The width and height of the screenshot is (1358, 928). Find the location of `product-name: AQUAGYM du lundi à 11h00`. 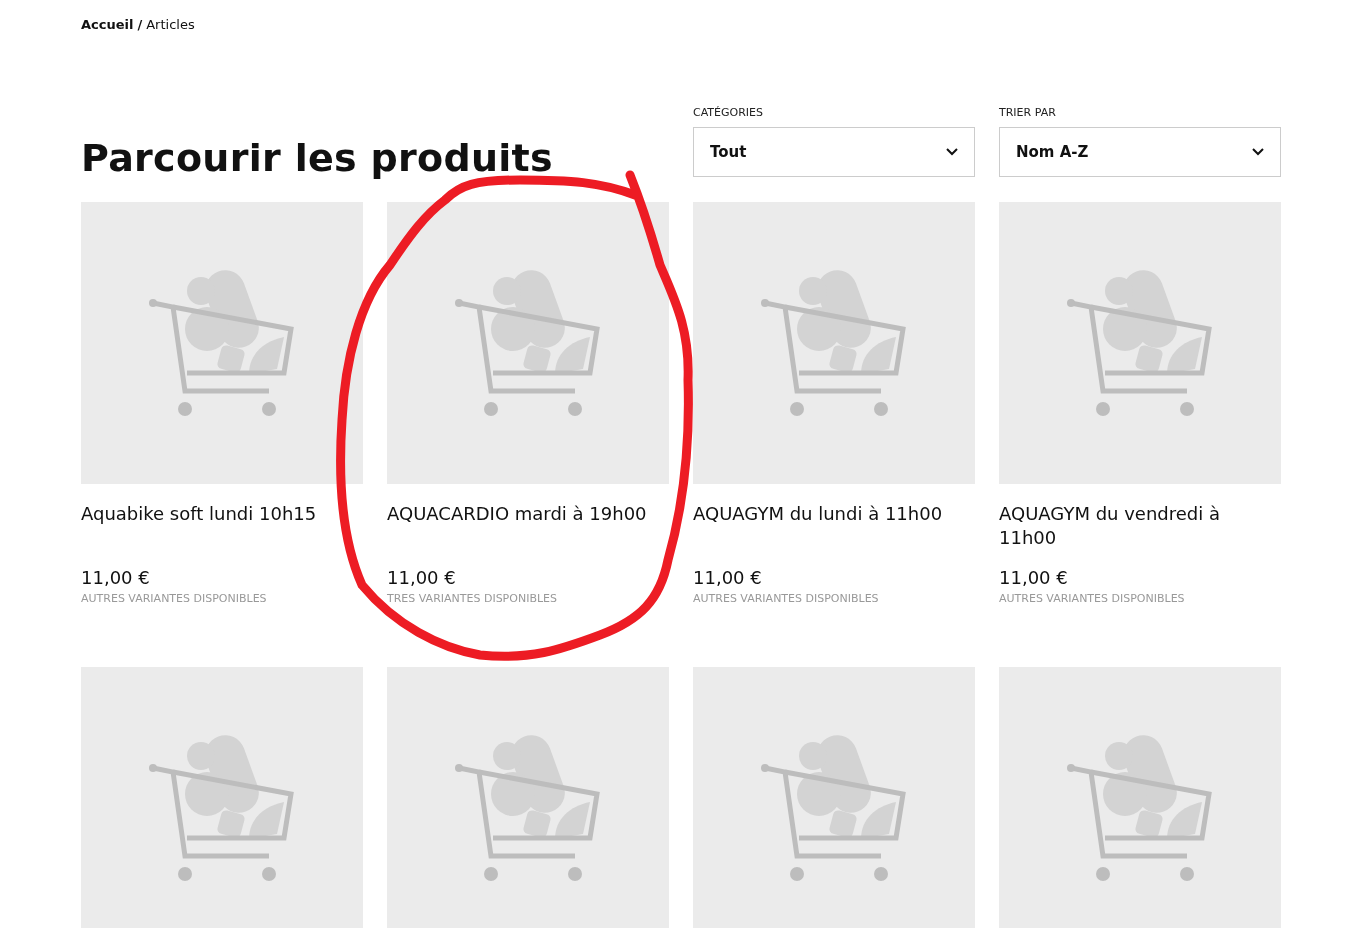

product-name: AQUAGYM du lundi à 11h00 is located at coordinates (834, 534).